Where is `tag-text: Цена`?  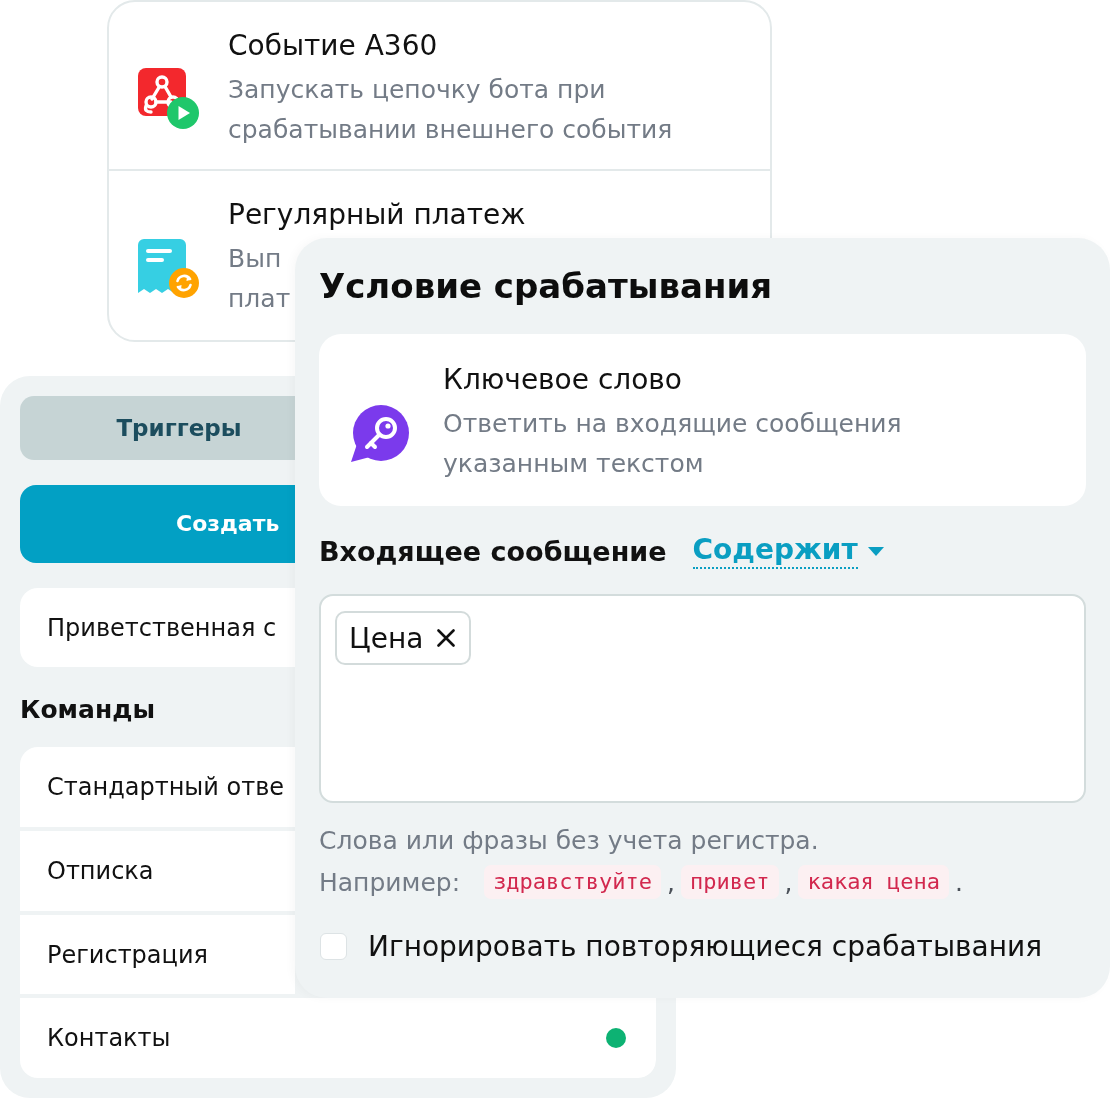
tag-text: Цена is located at coordinates (386, 638).